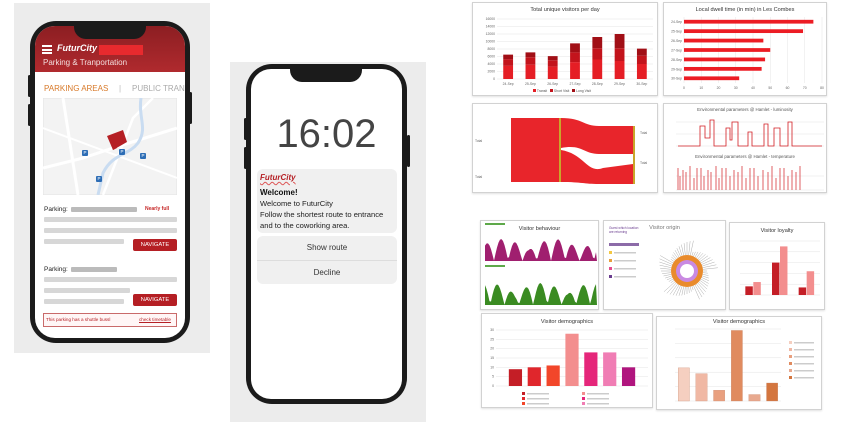 This screenshot has width=845, height=422. I want to click on parking-1-status: Nearly full, so click(157, 209).